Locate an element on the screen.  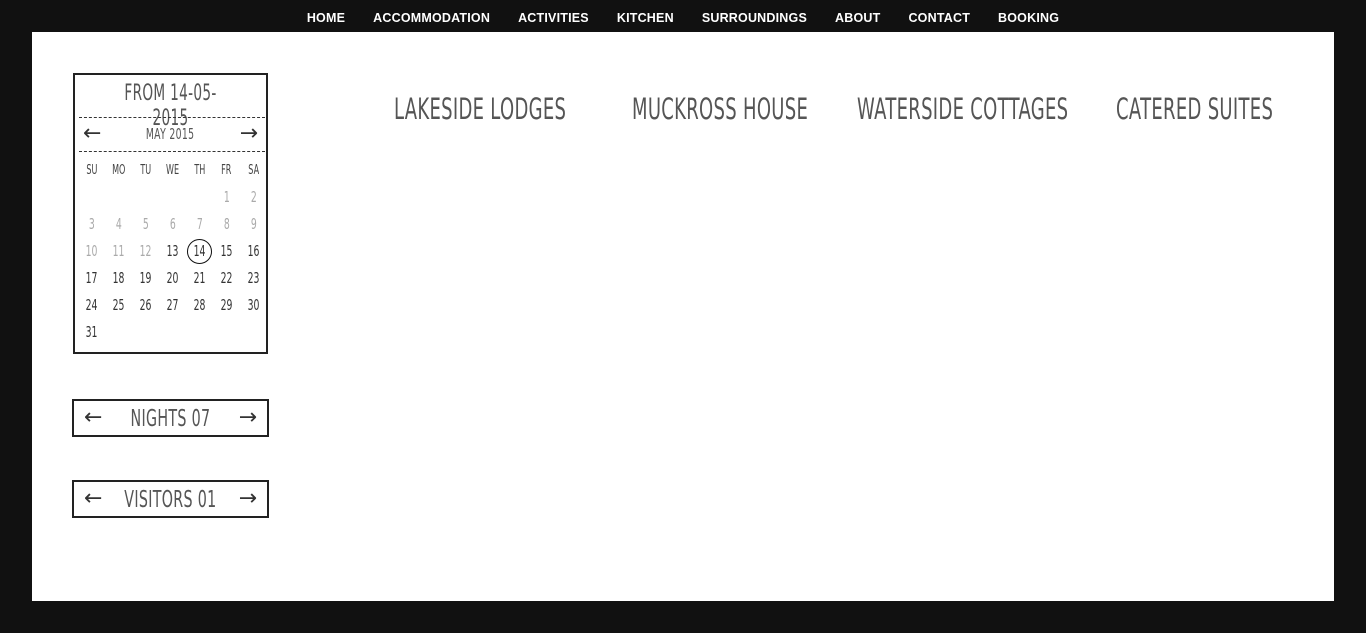
category-label: LAKESIDE LODGES is located at coordinates (480, 109).